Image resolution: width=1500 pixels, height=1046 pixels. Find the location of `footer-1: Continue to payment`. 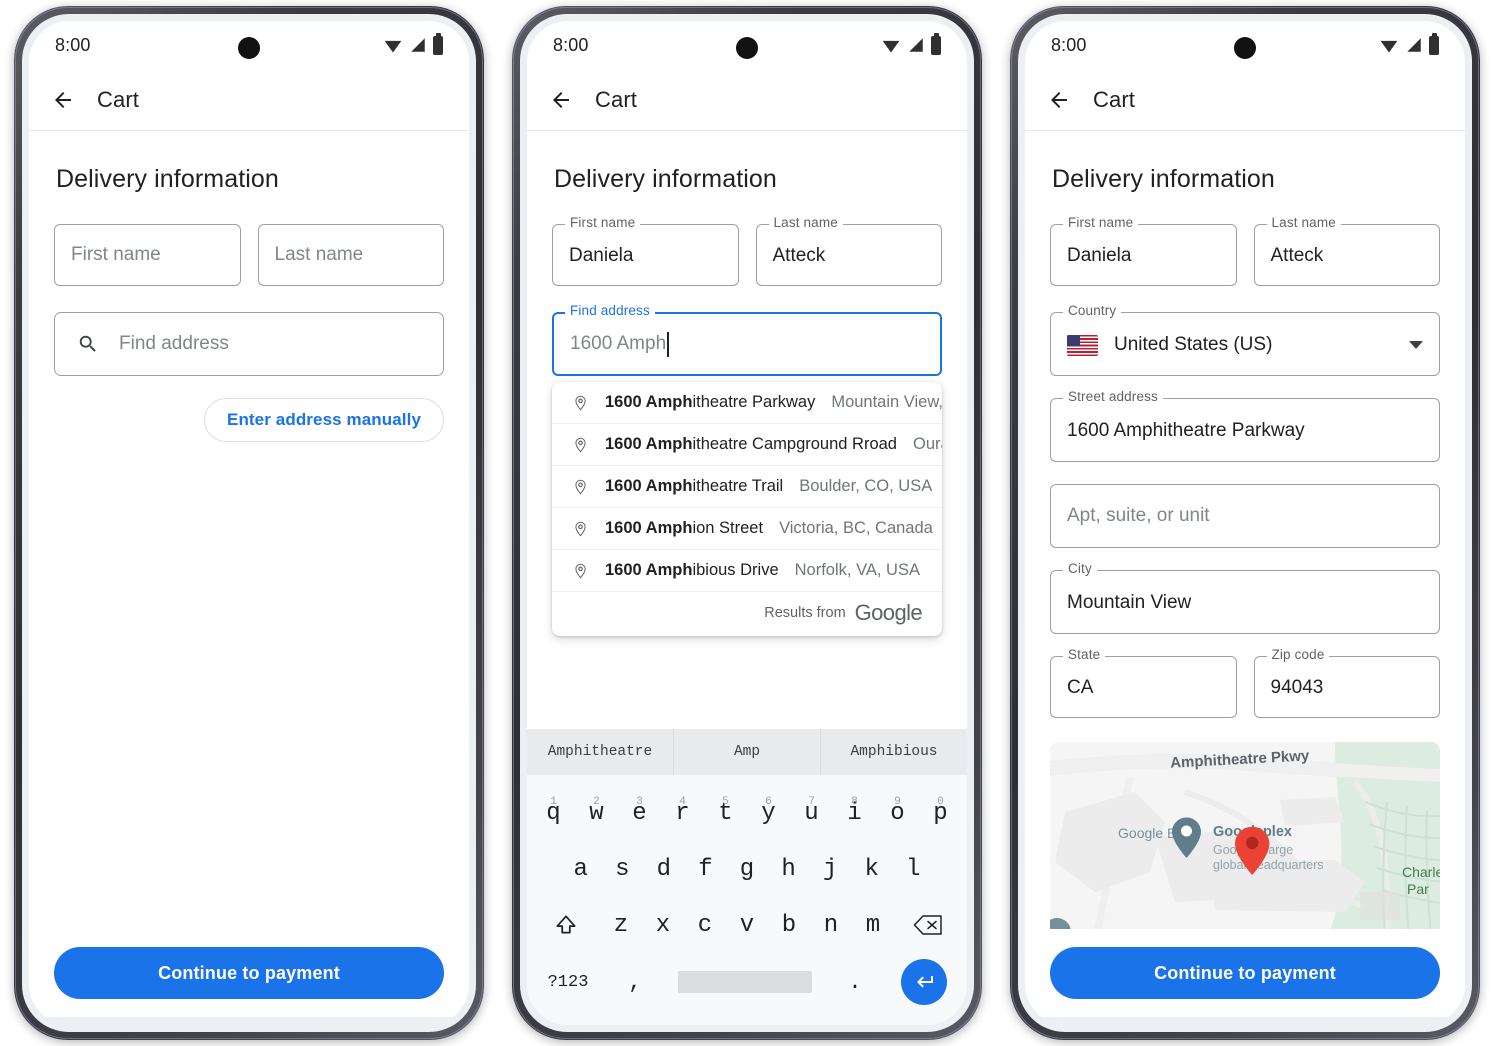

footer-1: Continue to payment is located at coordinates (249, 977).